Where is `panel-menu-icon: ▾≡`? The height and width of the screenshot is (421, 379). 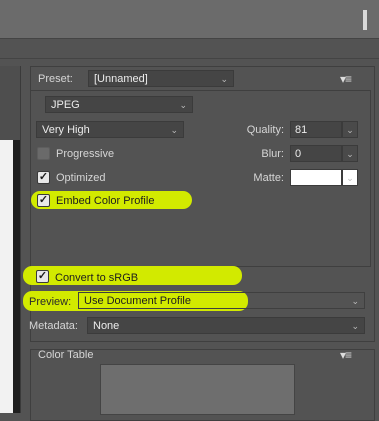
panel-menu-icon: ▾≡ is located at coordinates (346, 79).